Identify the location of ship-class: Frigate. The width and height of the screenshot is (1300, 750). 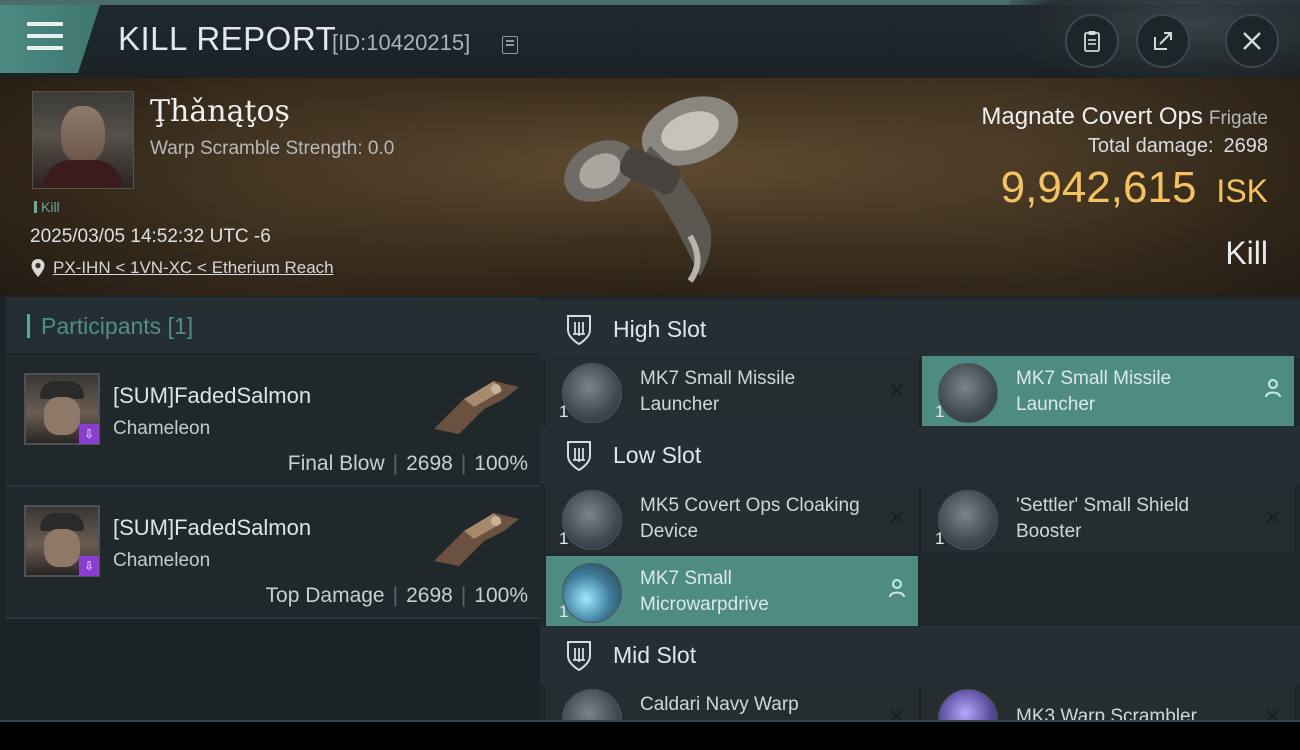
(1238, 118).